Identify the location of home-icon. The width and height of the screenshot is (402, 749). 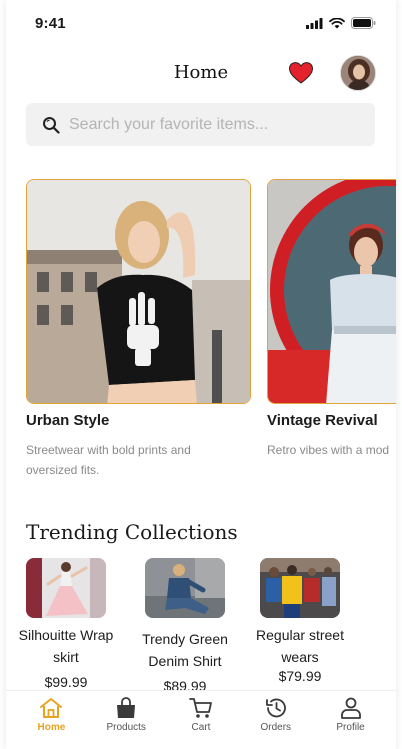
(51, 708).